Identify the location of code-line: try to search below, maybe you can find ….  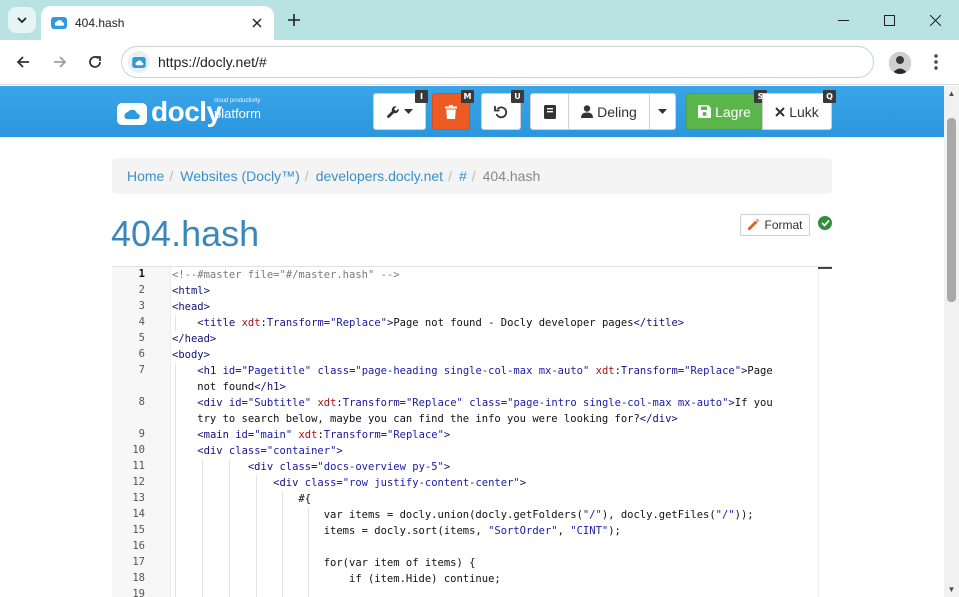
(425, 419).